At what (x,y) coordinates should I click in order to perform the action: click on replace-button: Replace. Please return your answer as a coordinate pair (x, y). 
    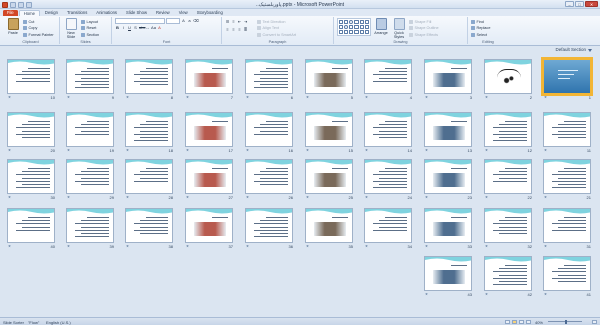
    Looking at the image, I should click on (480, 29).